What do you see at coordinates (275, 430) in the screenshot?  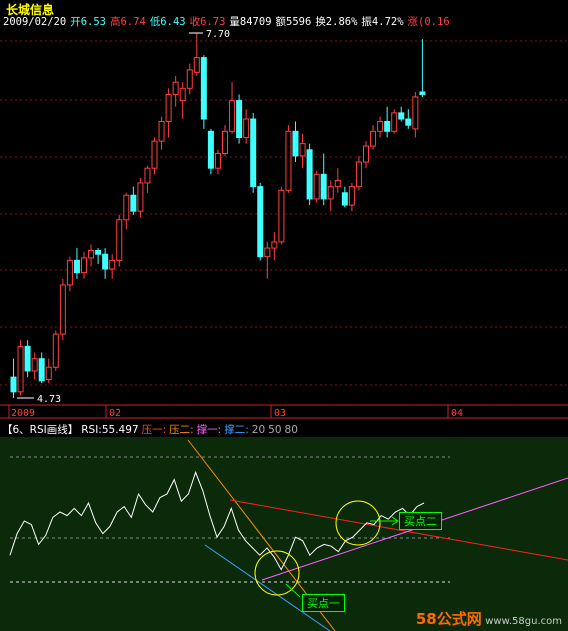 I see `rsi-level-50: 50` at bounding box center [275, 430].